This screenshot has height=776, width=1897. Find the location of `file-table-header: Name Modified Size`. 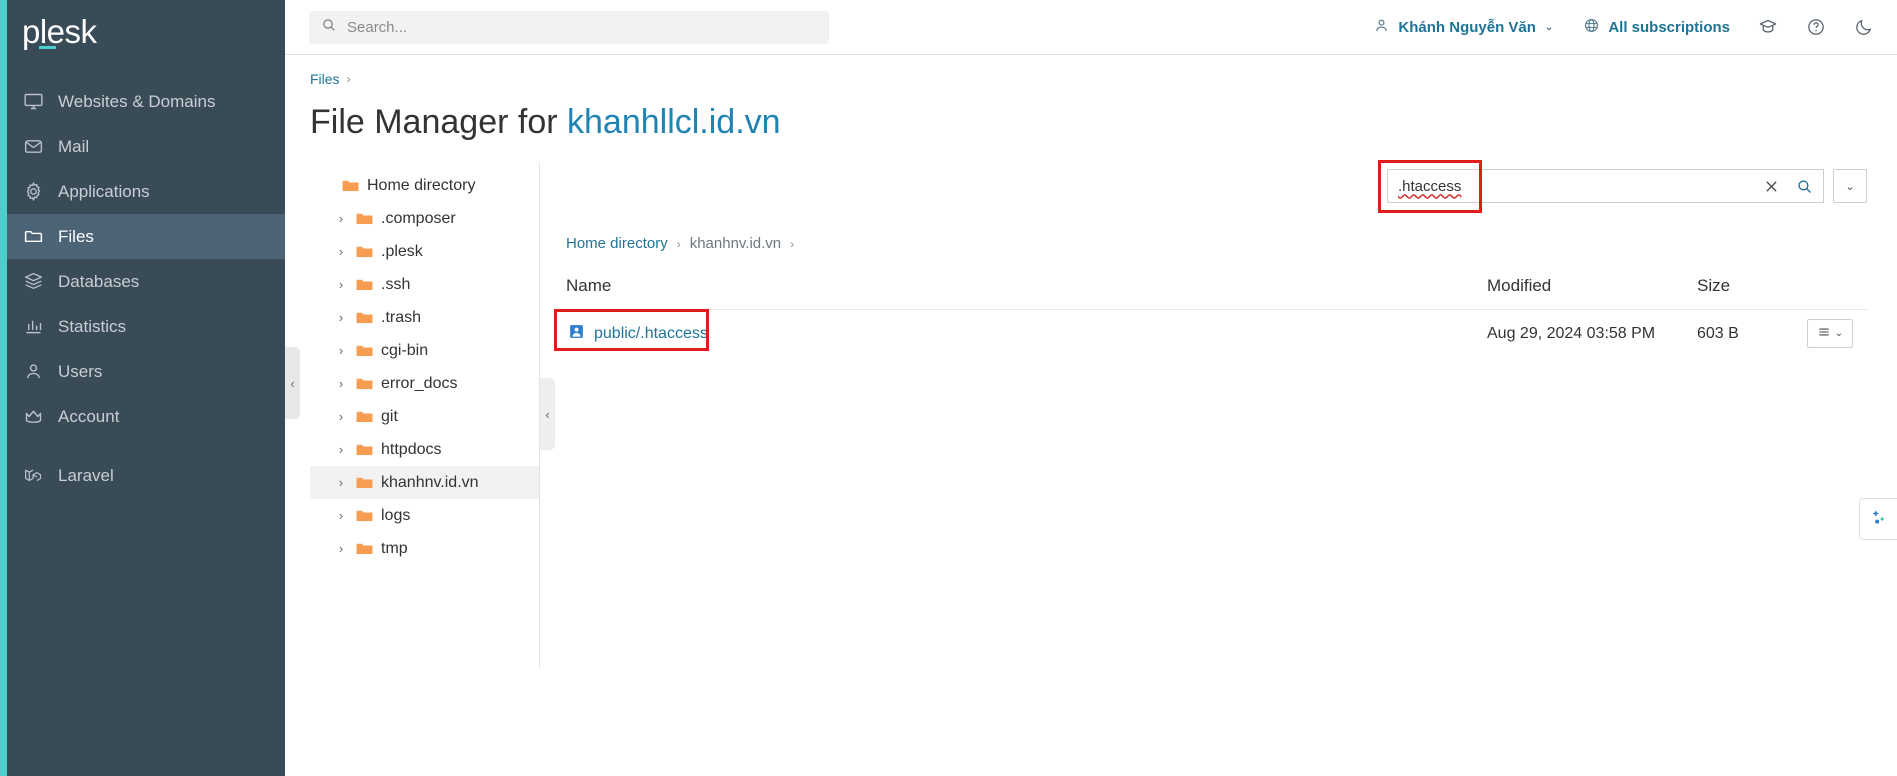

file-table-header: Name Modified Size is located at coordinates (1216, 292).